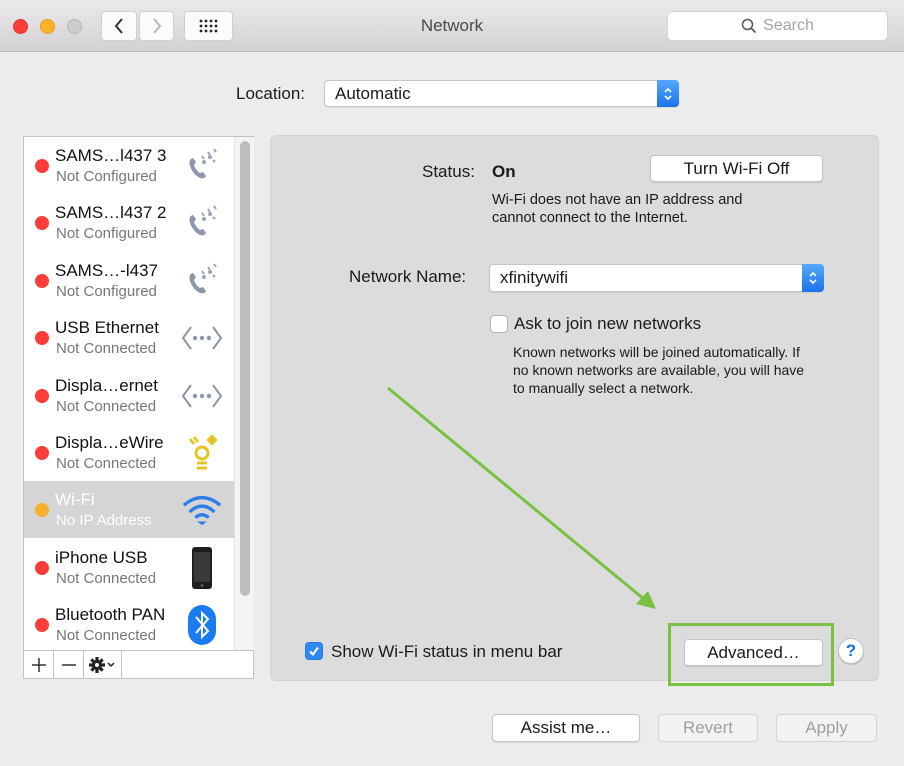 The width and height of the screenshot is (904, 766). I want to click on help-button: ?, so click(851, 651).